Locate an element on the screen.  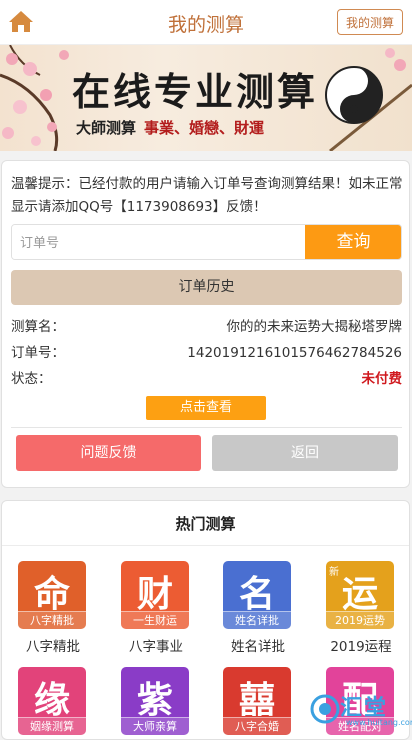
banner-subtitle-topics: 事業、婚戀、財運 is located at coordinates (204, 128).